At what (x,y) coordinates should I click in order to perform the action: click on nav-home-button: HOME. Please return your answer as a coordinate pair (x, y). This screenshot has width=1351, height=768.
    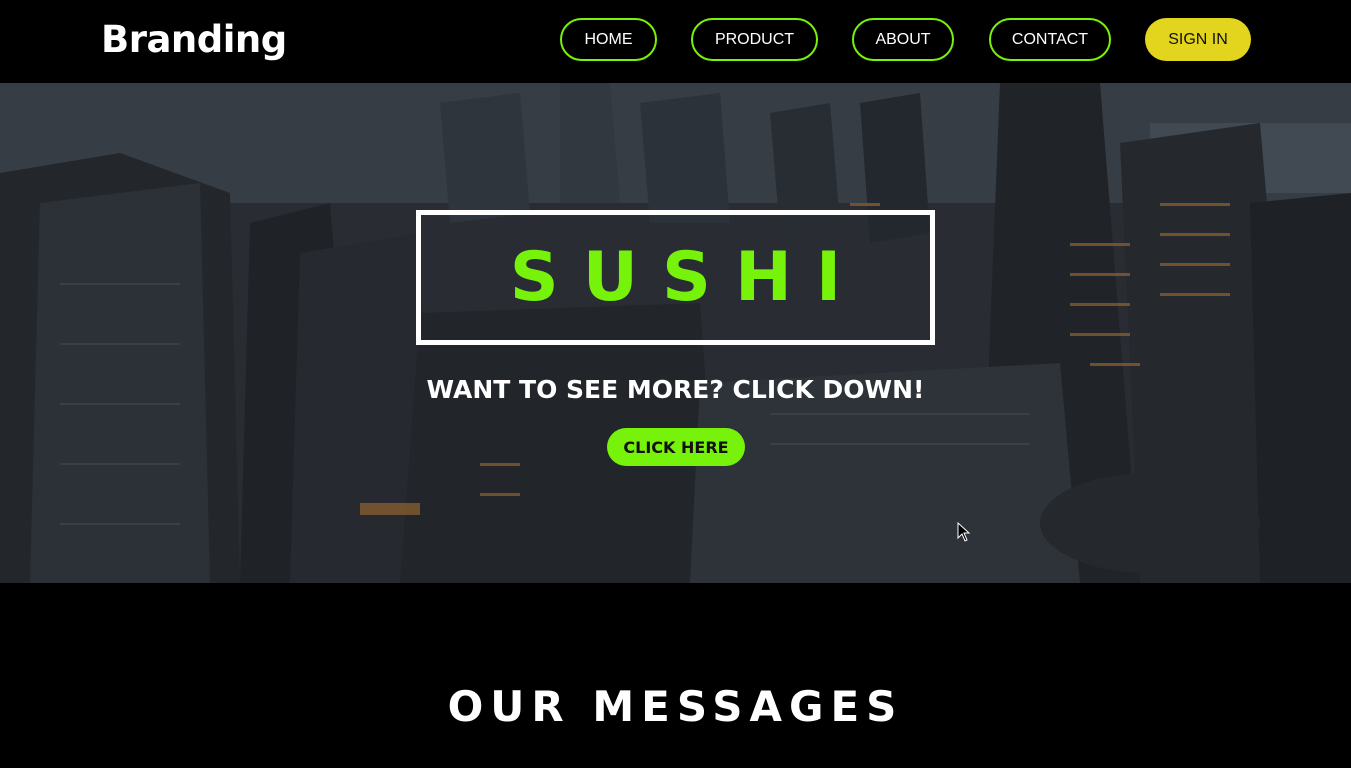
    Looking at the image, I should click on (608, 39).